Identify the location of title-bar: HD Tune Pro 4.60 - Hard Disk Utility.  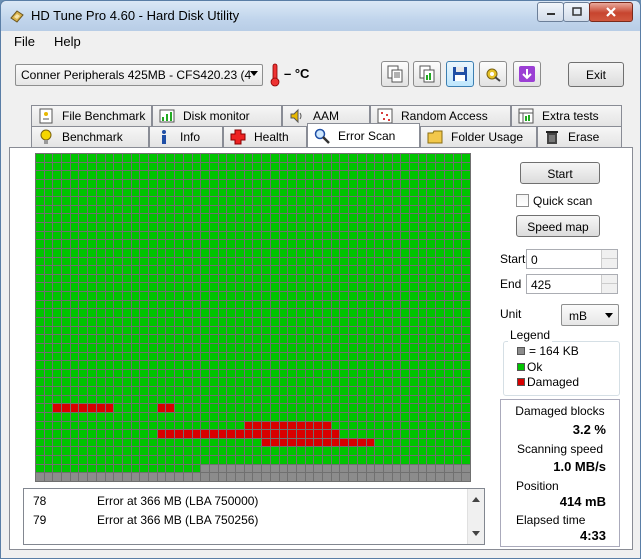
(320, 16).